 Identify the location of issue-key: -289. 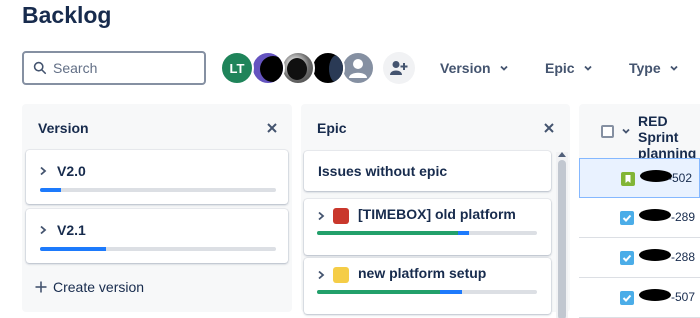
(683, 217).